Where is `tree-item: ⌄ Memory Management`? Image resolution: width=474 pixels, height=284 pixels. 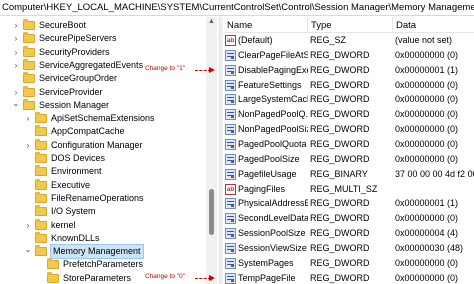 tree-item: ⌄ Memory Management is located at coordinates (103, 252).